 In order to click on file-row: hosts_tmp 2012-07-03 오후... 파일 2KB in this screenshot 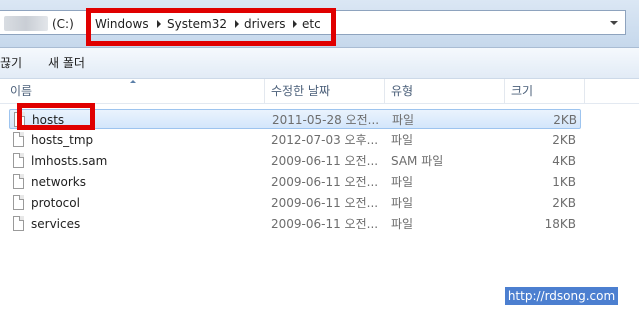, I will do `click(295, 140)`.